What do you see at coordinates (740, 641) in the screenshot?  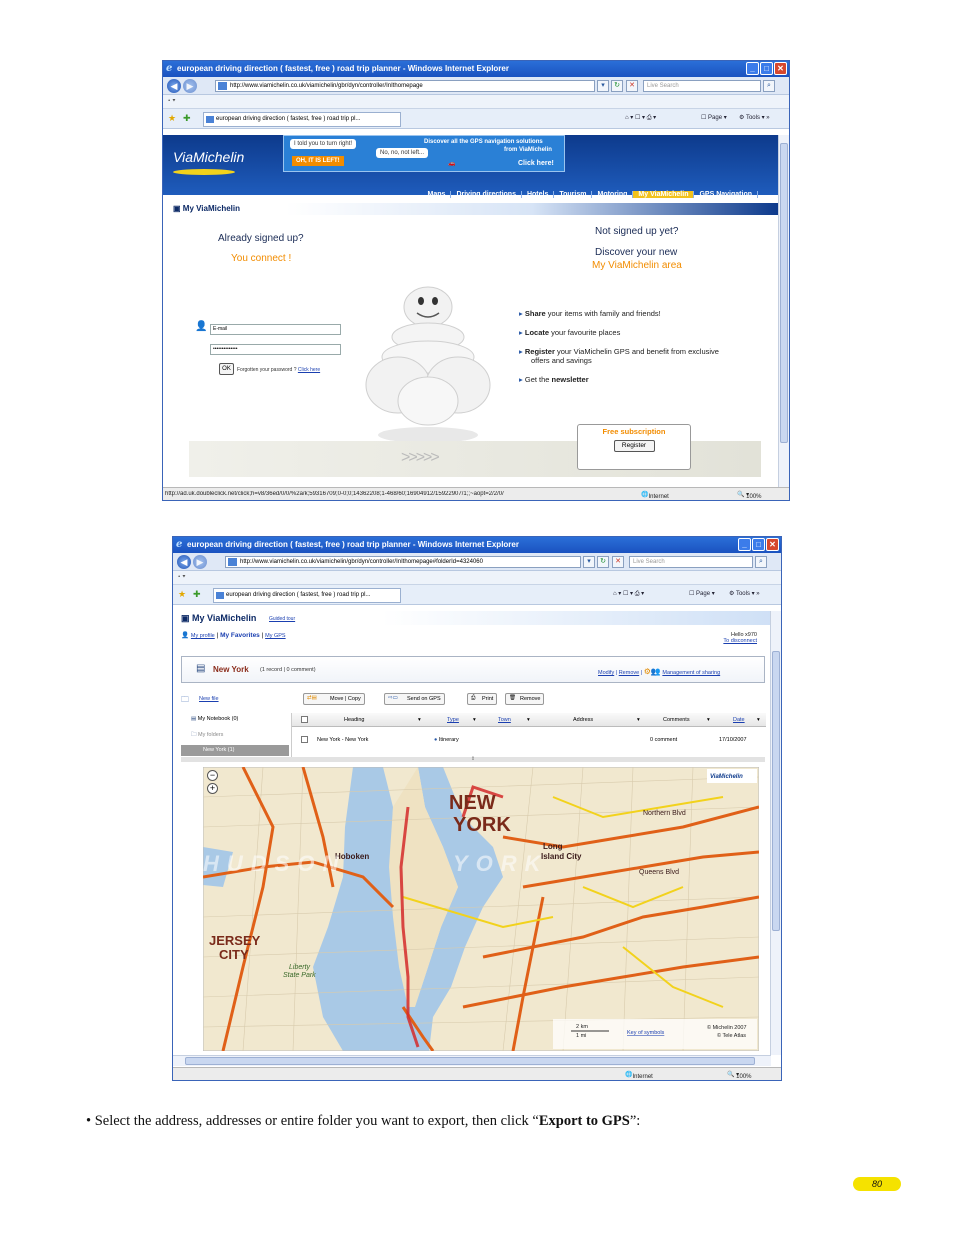 I see `disconnect-link: To disconnect` at bounding box center [740, 641].